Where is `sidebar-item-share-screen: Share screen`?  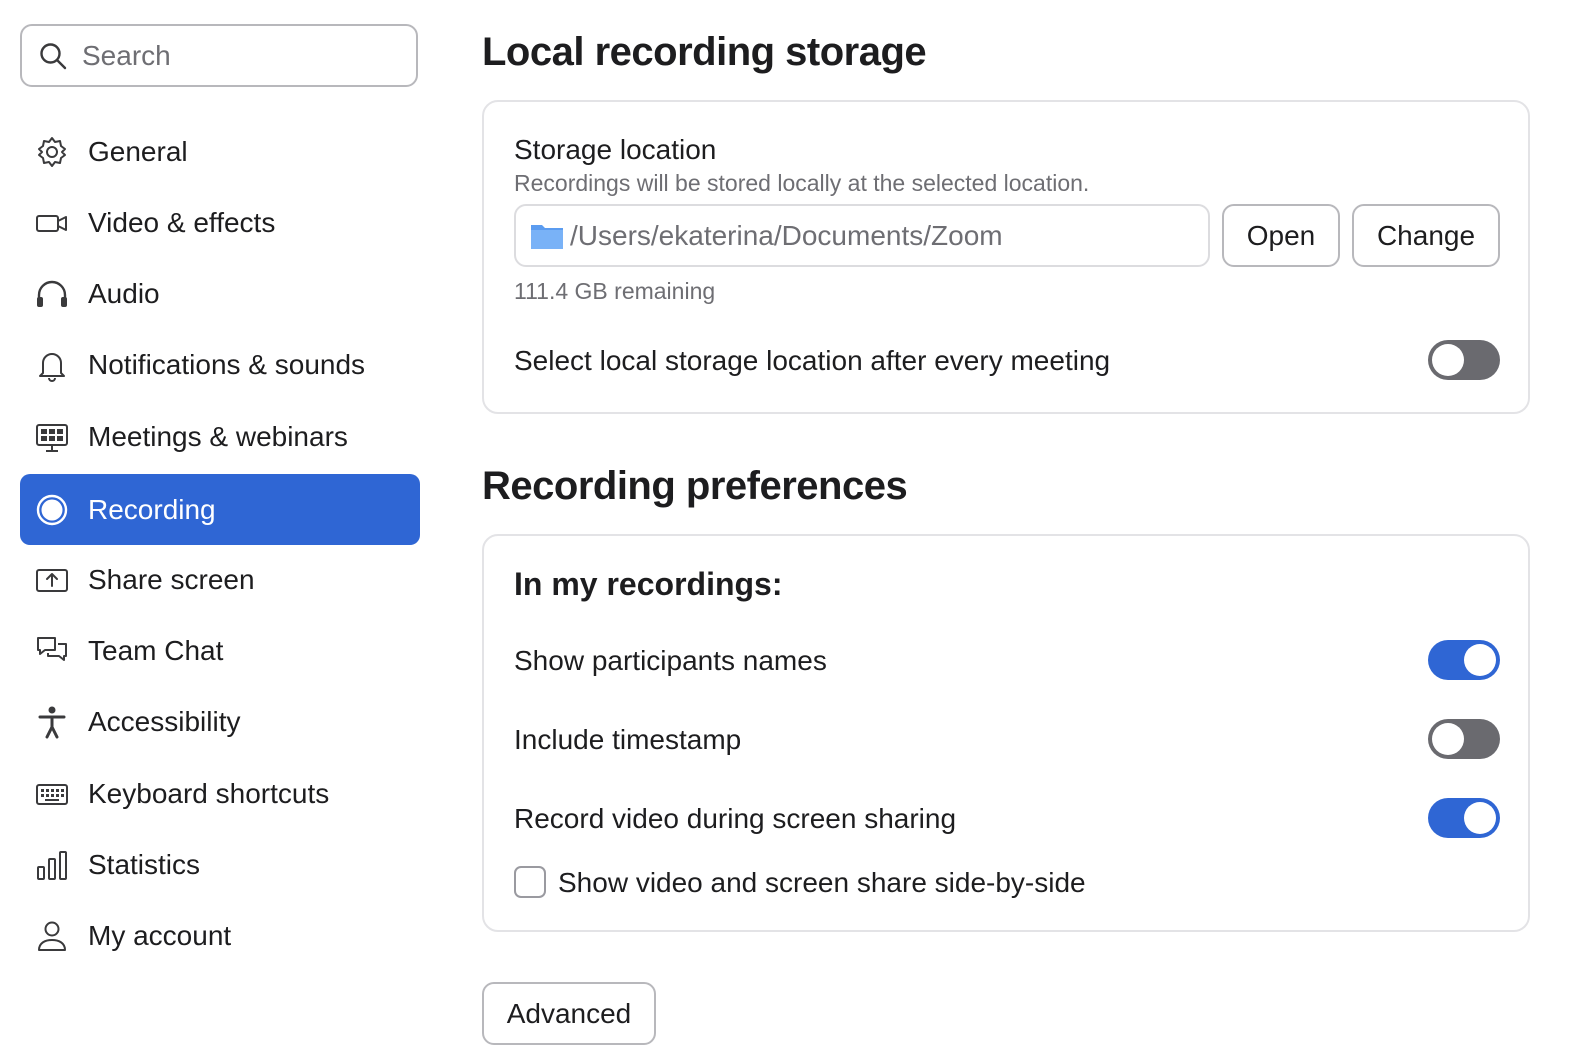
sidebar-item-share-screen: Share screen is located at coordinates (220, 579).